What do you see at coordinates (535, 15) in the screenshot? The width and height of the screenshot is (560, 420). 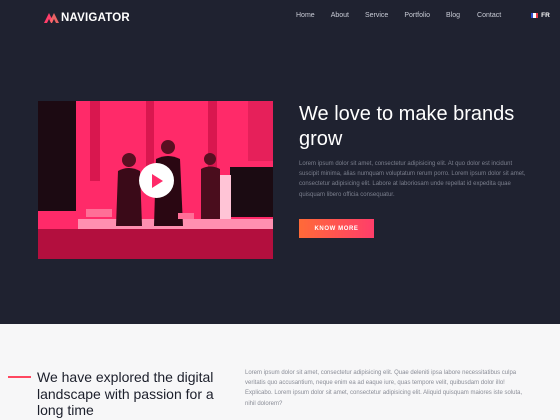 I see `france-flag-icon` at bounding box center [535, 15].